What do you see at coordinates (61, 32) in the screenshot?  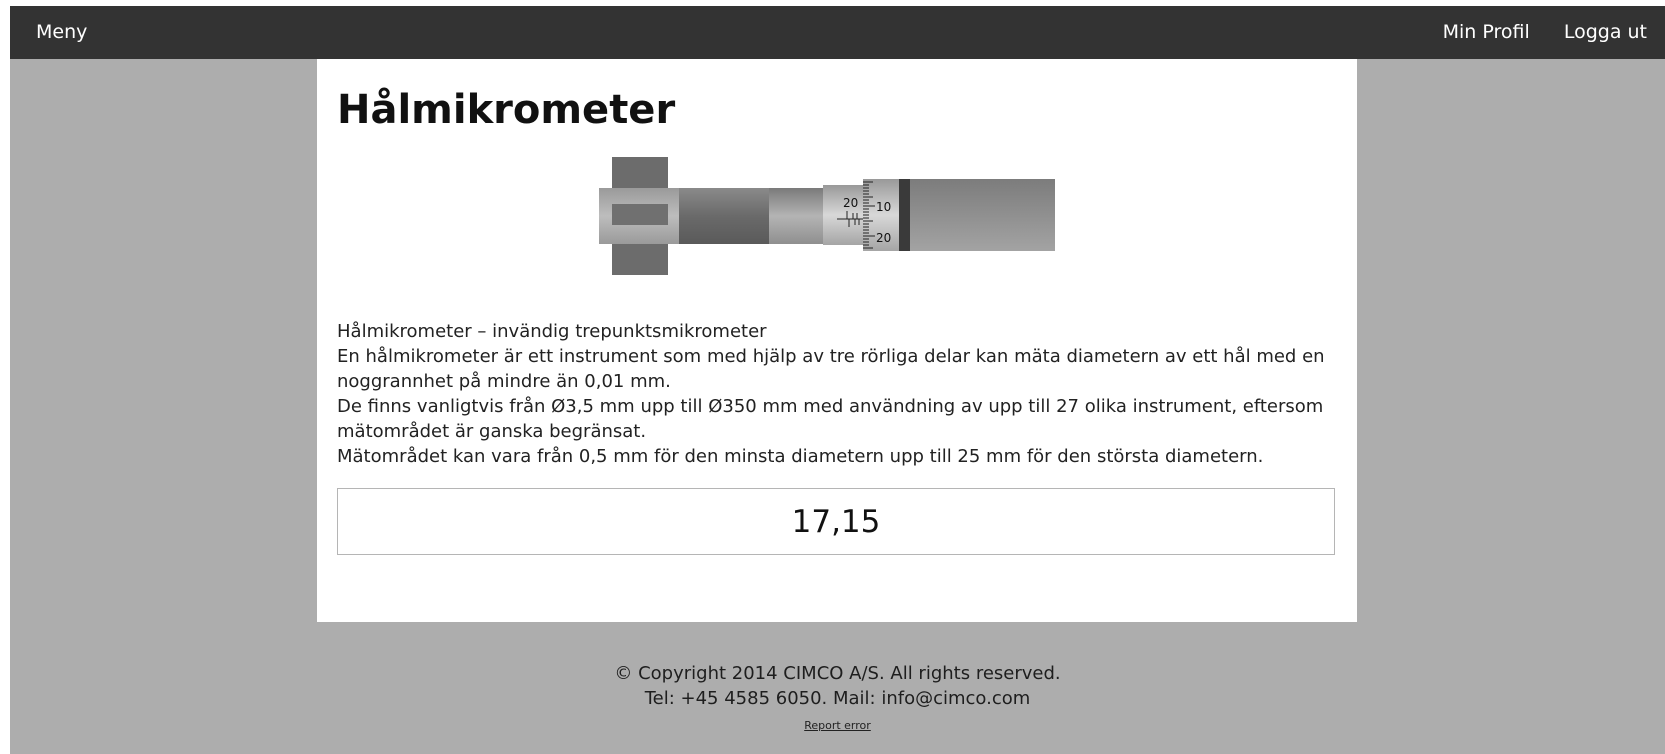 I see `menu-button: Meny` at bounding box center [61, 32].